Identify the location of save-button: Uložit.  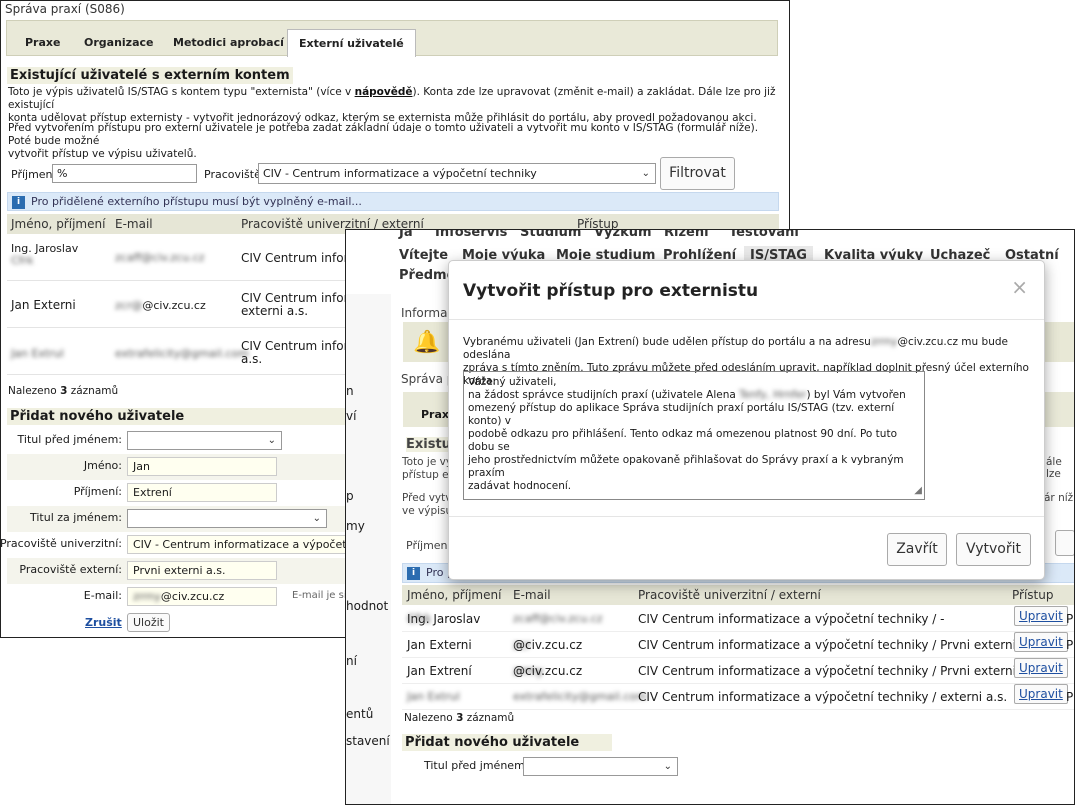
(148, 622).